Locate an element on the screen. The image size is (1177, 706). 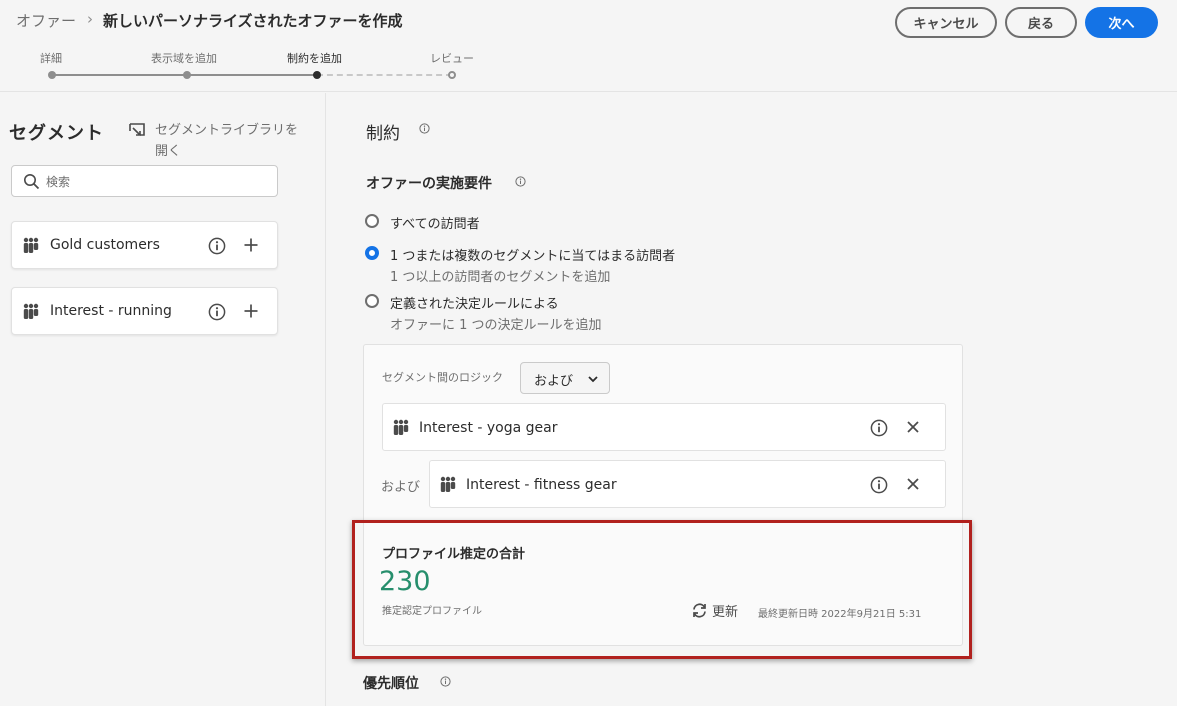
open-segment-library-link: セグメントライブラリを開く is located at coordinates (227, 141).